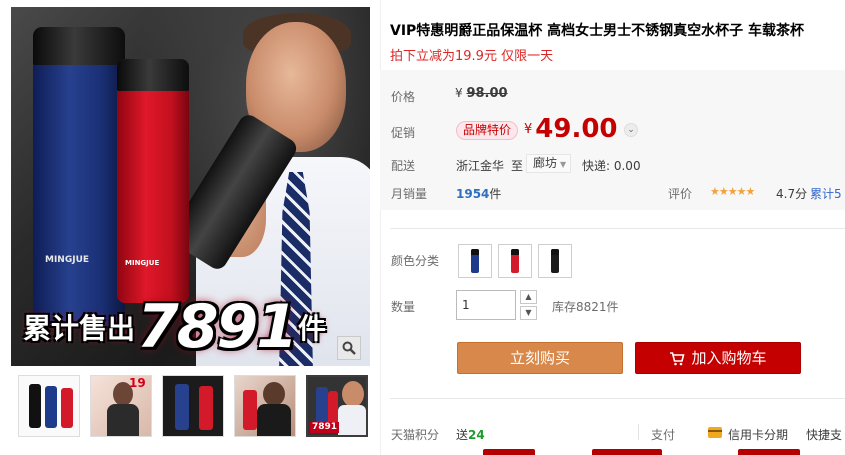 The width and height of the screenshot is (845, 455). Describe the element at coordinates (472, 56) in the screenshot. I see `product-subtitle: 拍下立减为19.9元 仅限一天` at that location.